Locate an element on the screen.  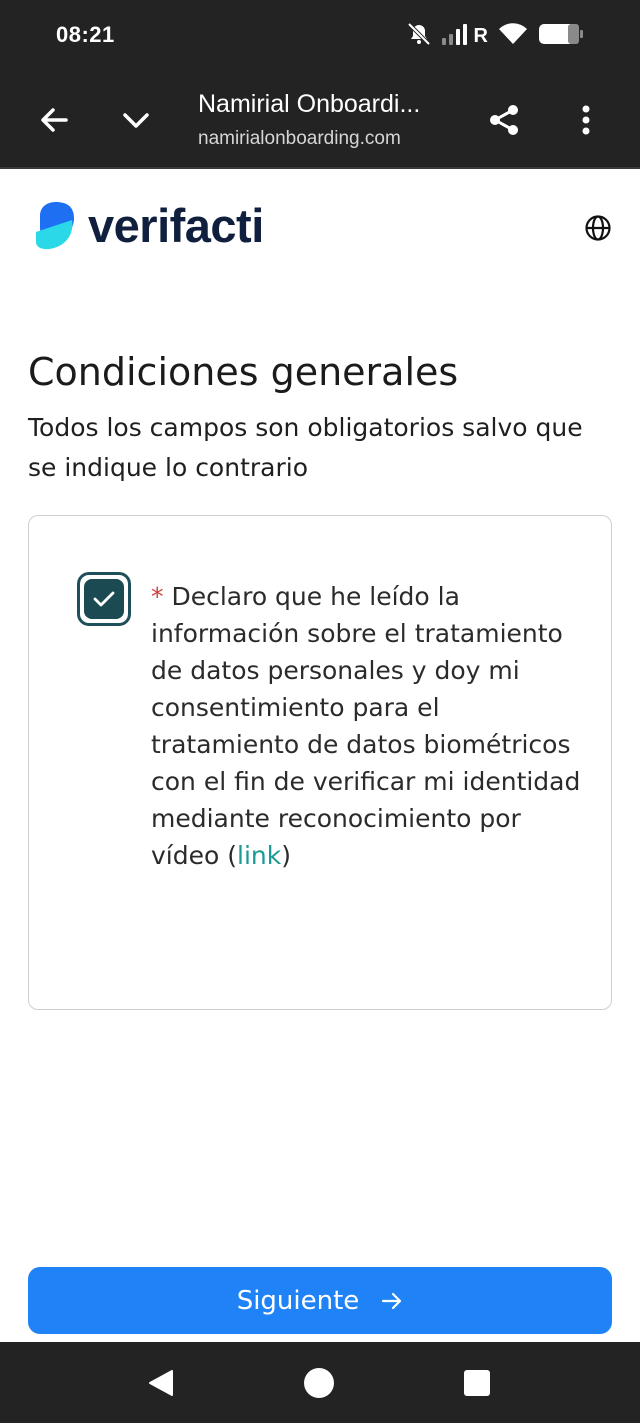
privacy-policy-link: link is located at coordinates (259, 855).